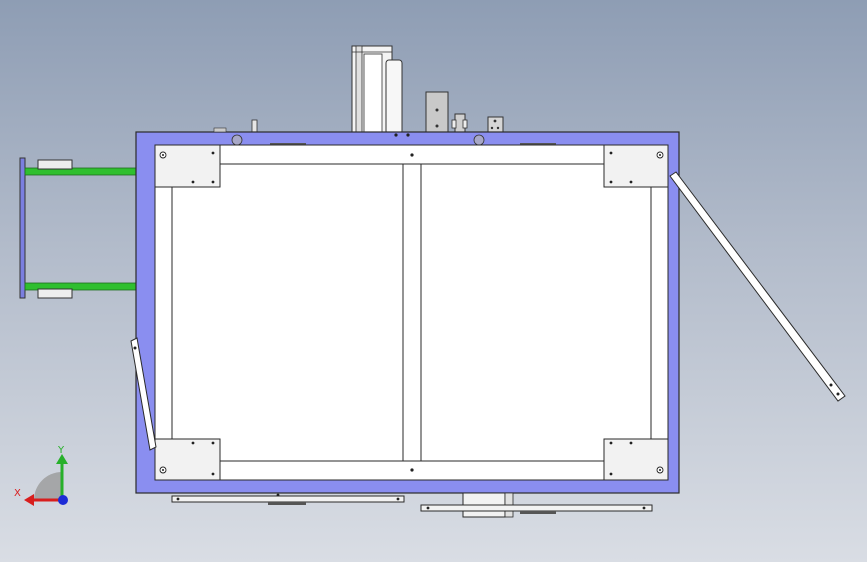  Describe the element at coordinates (757, 286) in the screenshot. I see `diagonal-rod-right` at that location.